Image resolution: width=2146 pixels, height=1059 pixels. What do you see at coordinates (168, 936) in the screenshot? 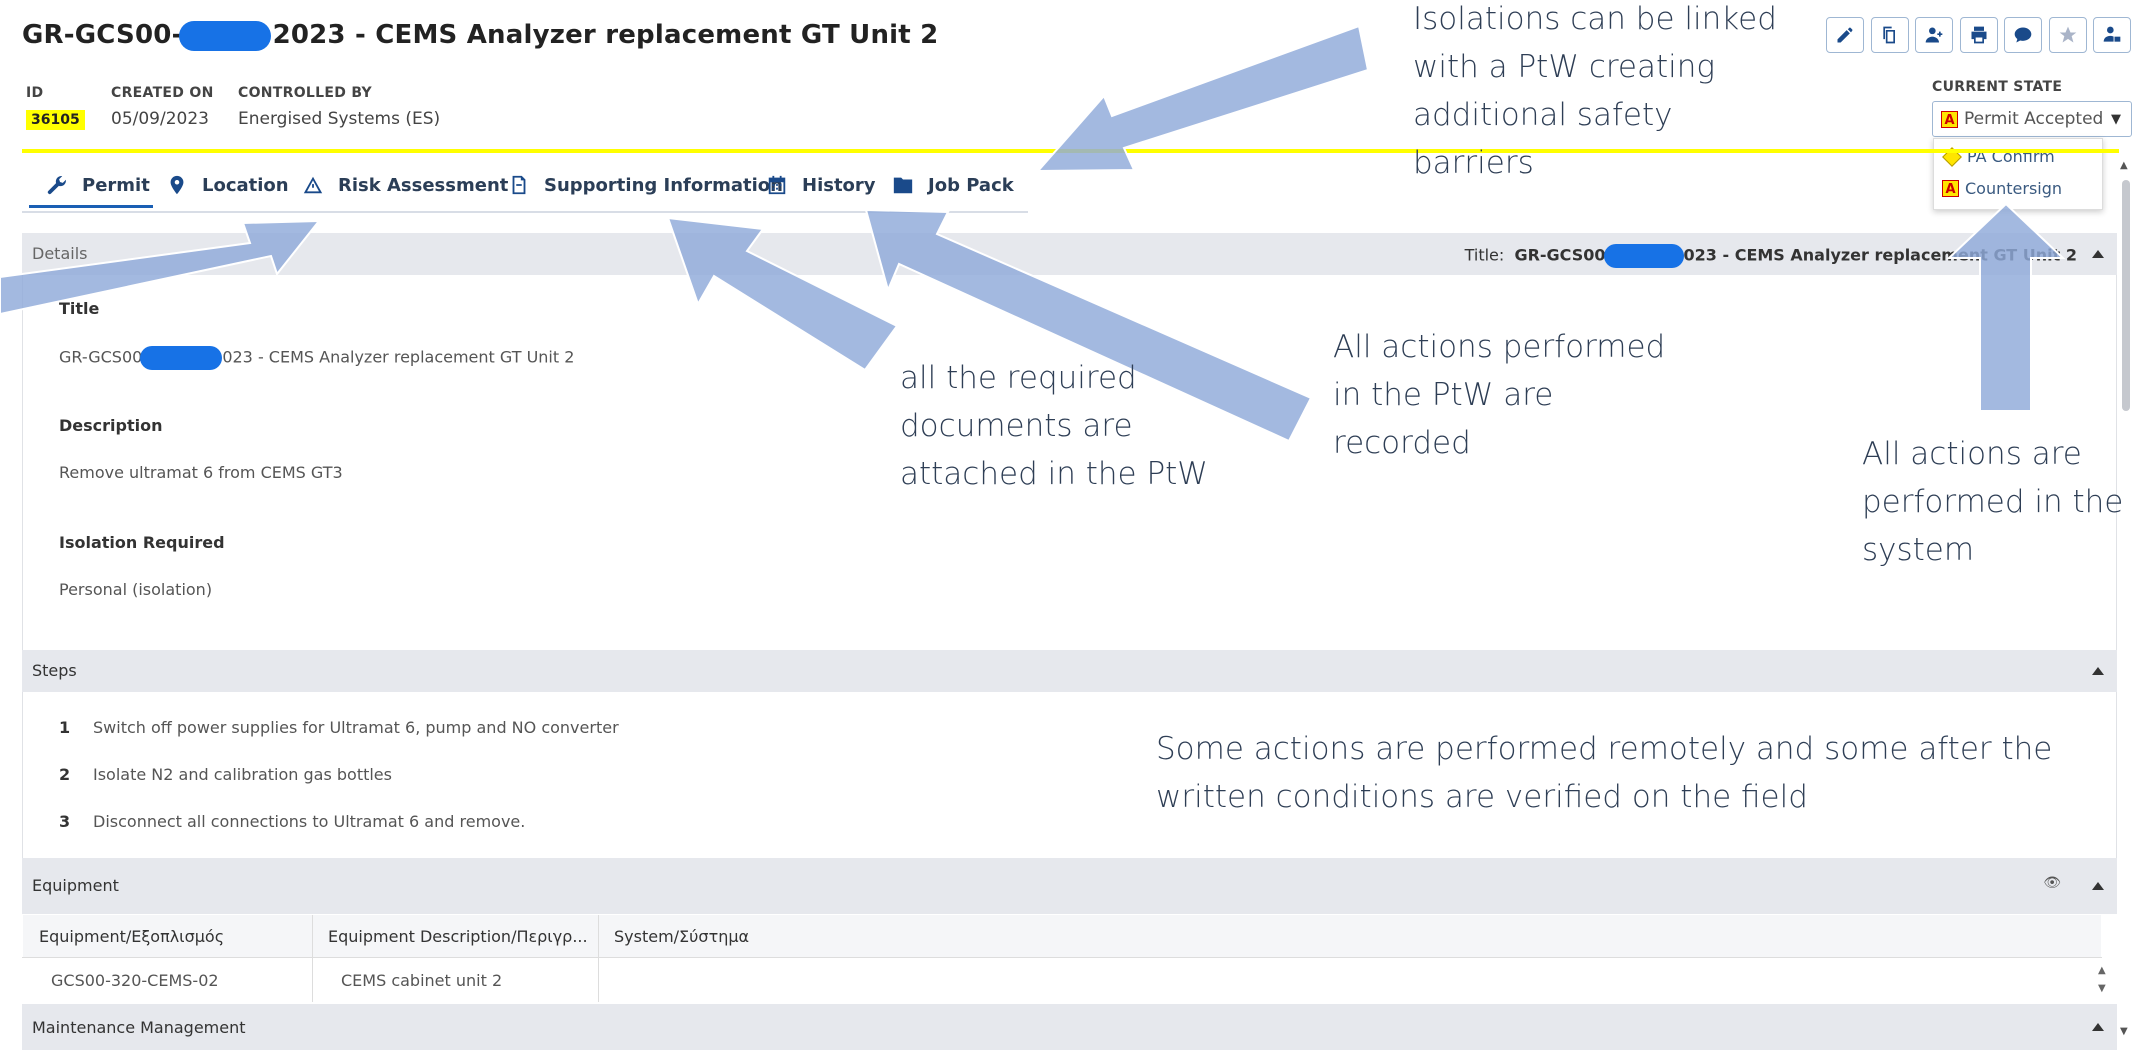
I see `table-header-equipment: Equipment/Εξοπλισμός` at bounding box center [168, 936].